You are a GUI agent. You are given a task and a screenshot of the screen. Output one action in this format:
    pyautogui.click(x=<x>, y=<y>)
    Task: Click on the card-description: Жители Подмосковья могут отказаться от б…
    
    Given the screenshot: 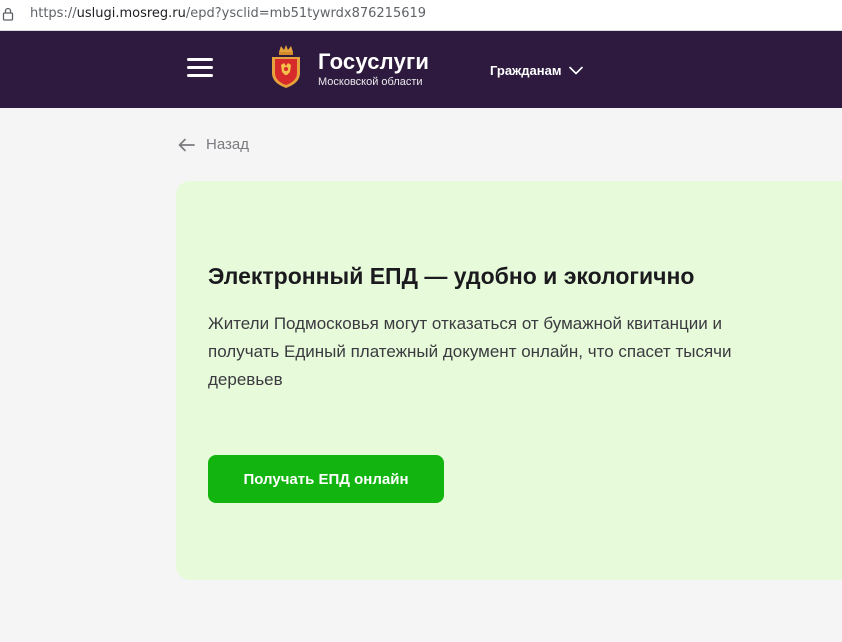 What is the action you would take?
    pyautogui.click(x=470, y=351)
    